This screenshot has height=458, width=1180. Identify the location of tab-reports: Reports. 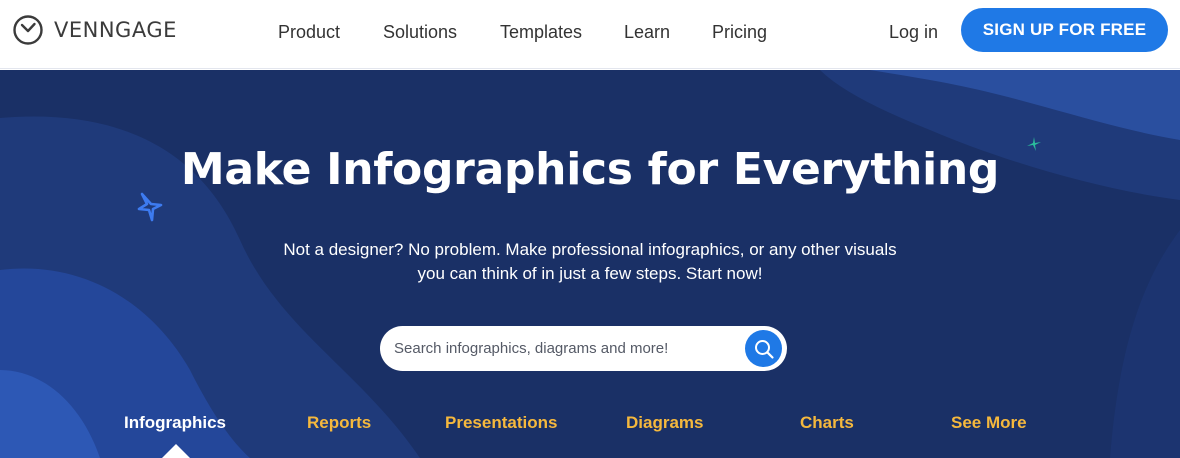
(339, 423).